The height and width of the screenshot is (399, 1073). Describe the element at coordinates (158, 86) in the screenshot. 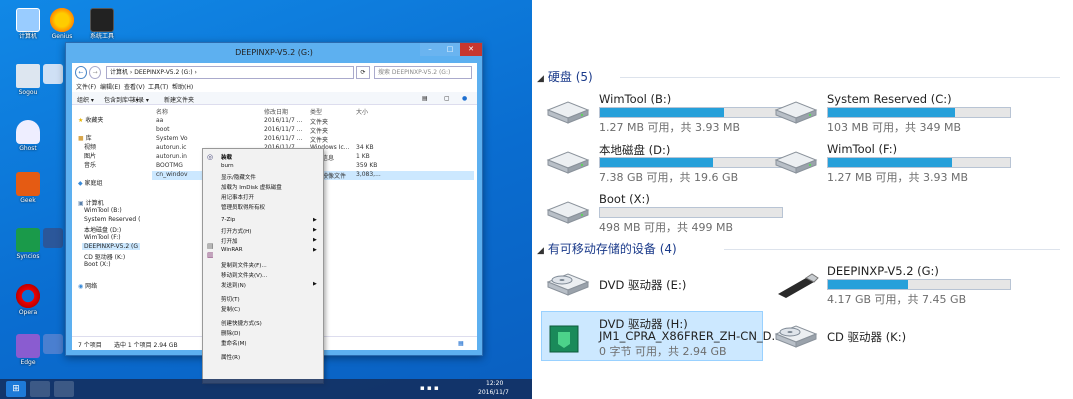

I see `menu-tools: 工具(T)` at that location.